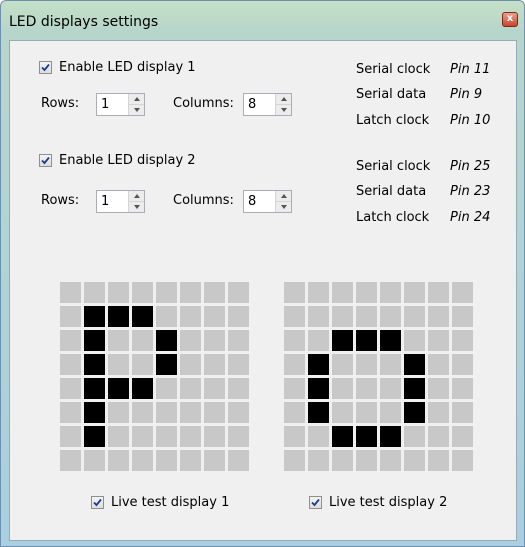 The image size is (525, 547). Describe the element at coordinates (117, 160) in the screenshot. I see `enable-display2-checkbox: Enable LED display 2` at that location.